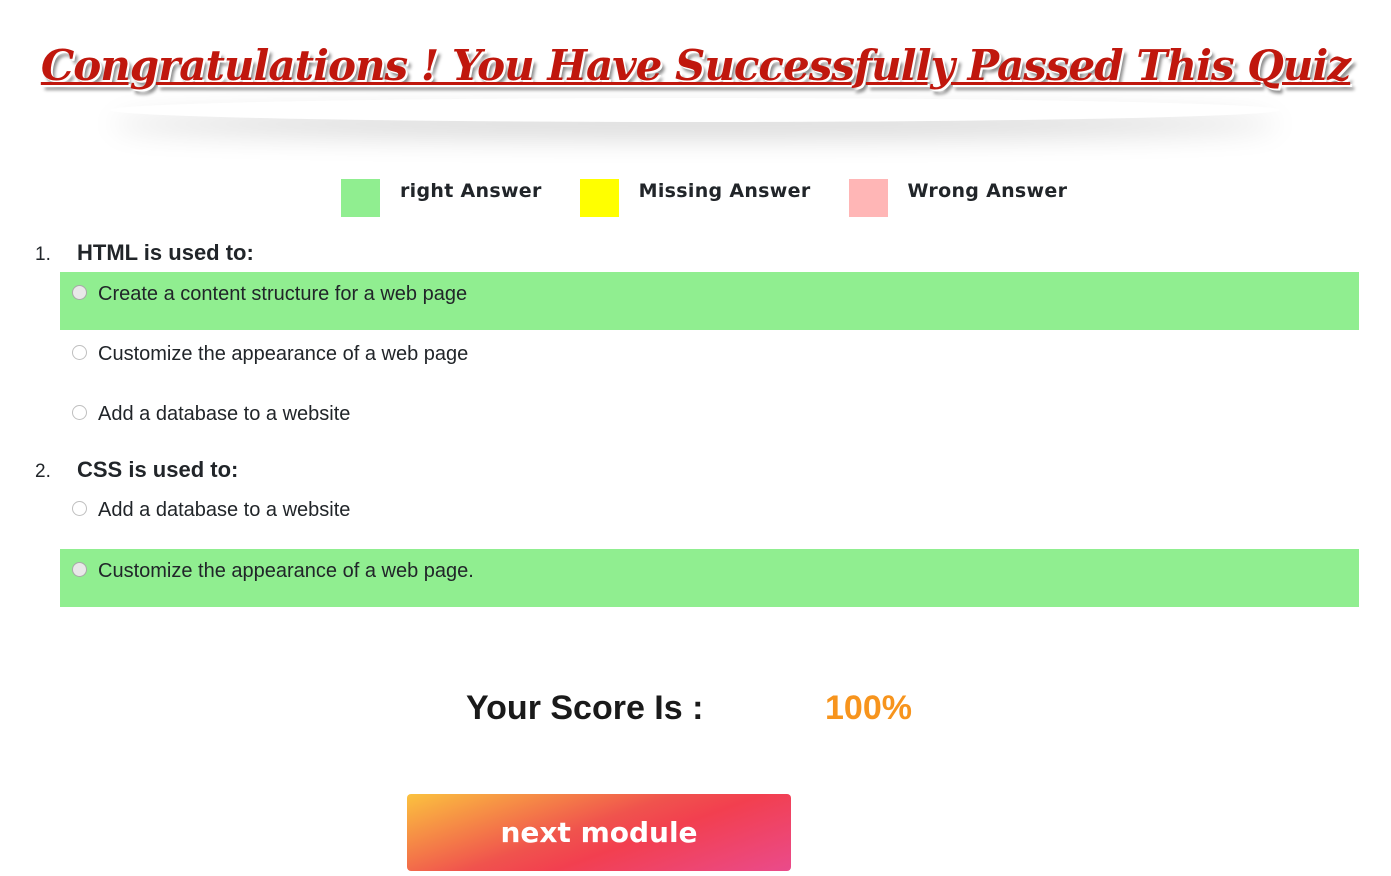 This screenshot has width=1391, height=876. I want to click on question-header: 1. HTML is used to:, so click(695, 255).